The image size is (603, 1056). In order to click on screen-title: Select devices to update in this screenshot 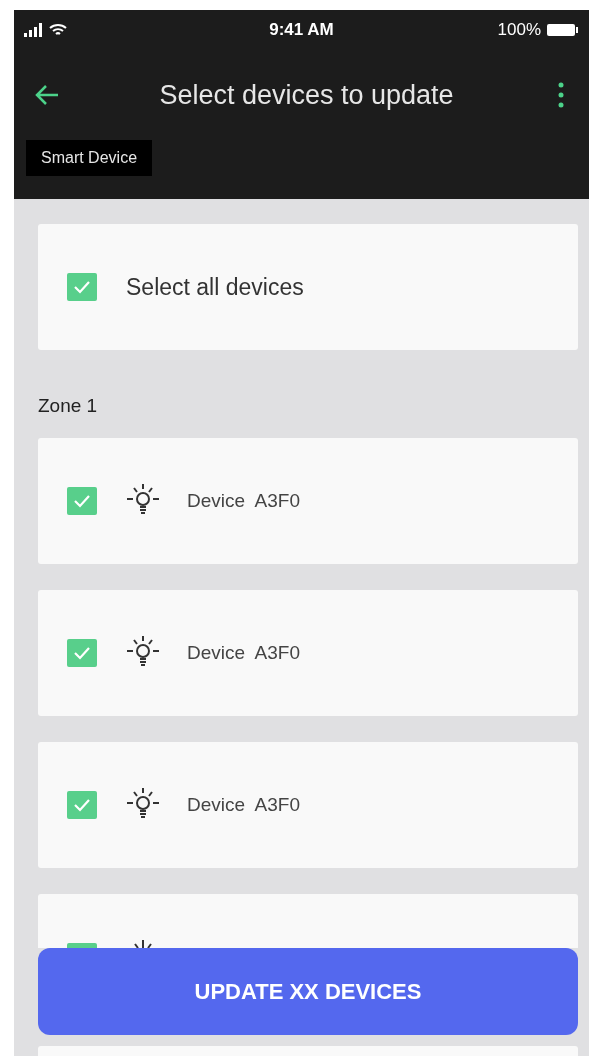, I will do `click(306, 95)`.